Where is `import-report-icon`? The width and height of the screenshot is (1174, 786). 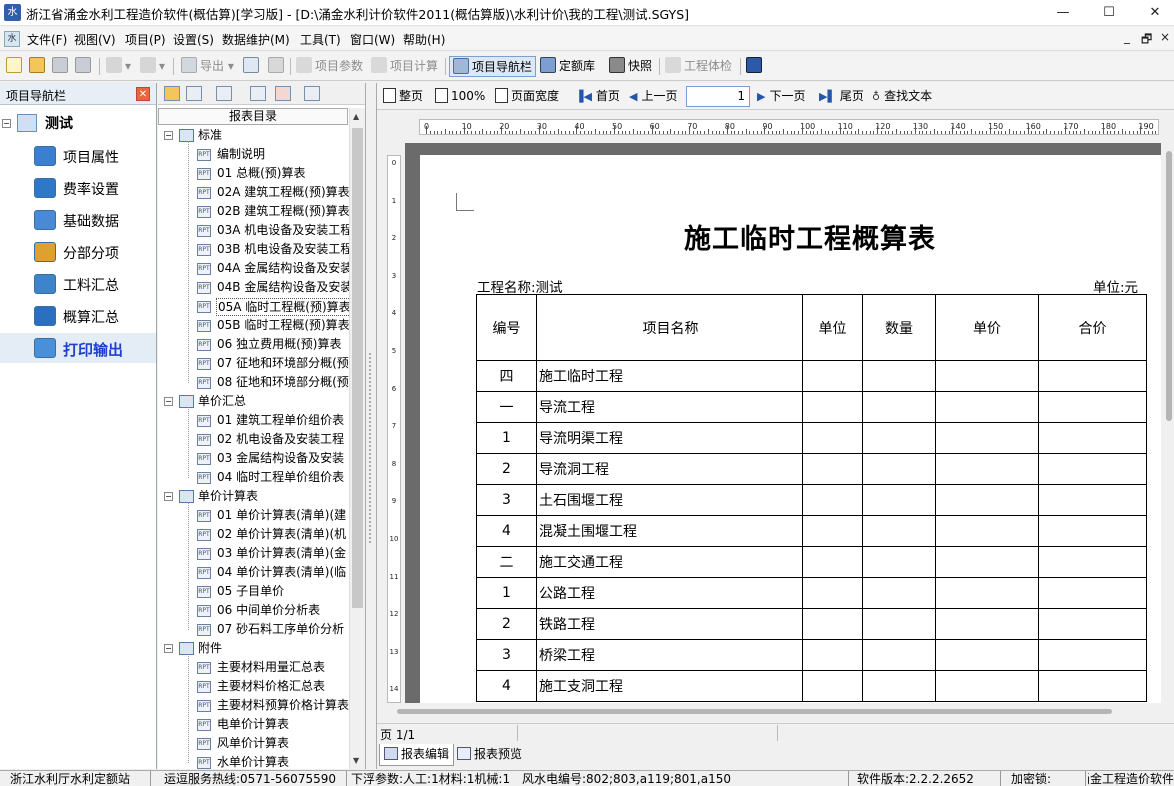
import-report-icon is located at coordinates (312, 93).